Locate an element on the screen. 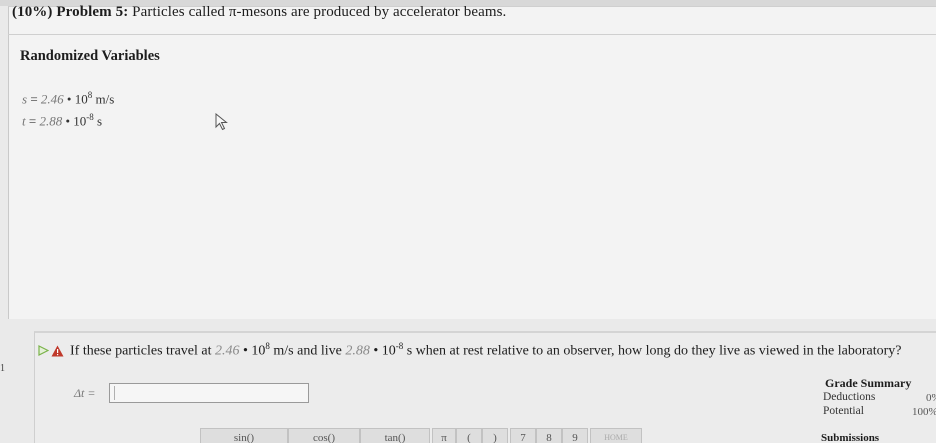 The image size is (936, 443). calc-open-paren-button: ( is located at coordinates (469, 435).